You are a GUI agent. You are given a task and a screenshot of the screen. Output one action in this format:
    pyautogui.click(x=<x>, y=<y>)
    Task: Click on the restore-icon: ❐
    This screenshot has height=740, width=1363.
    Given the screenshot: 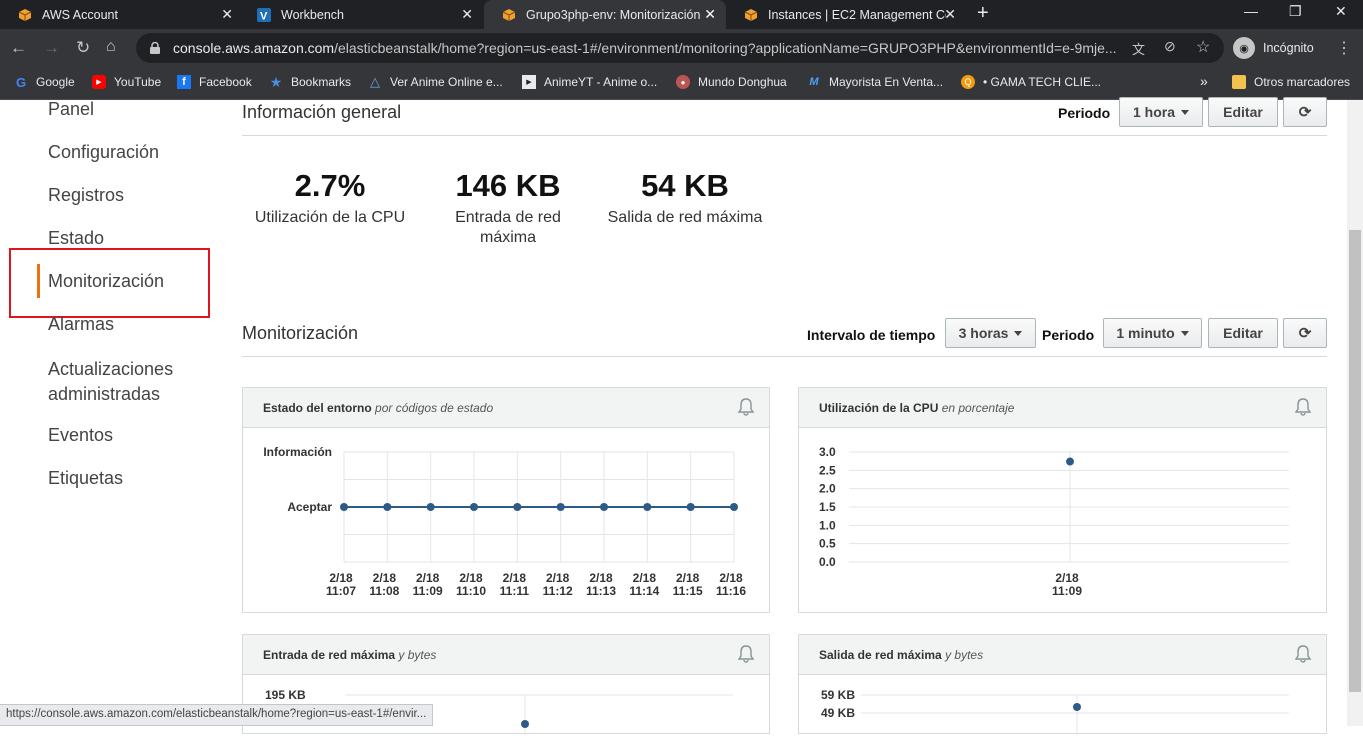 What is the action you would take?
    pyautogui.click(x=1295, y=11)
    